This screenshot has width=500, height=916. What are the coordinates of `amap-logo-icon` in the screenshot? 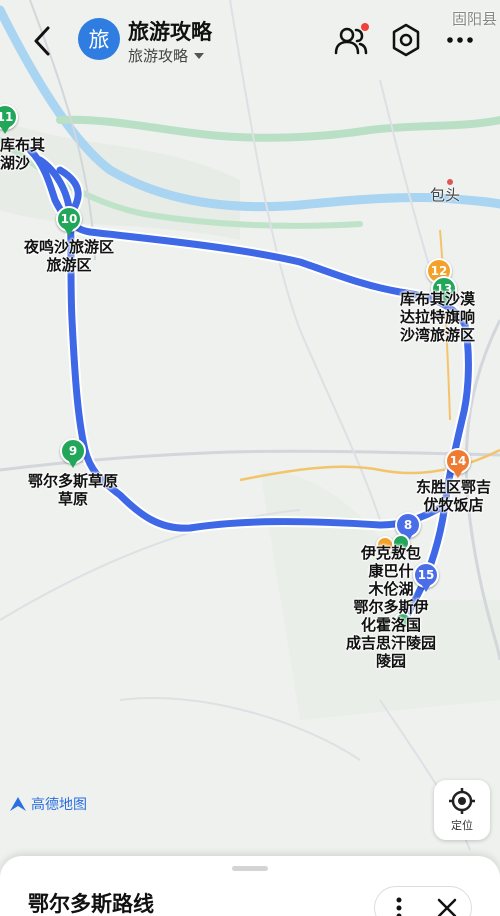 It's located at (18, 804).